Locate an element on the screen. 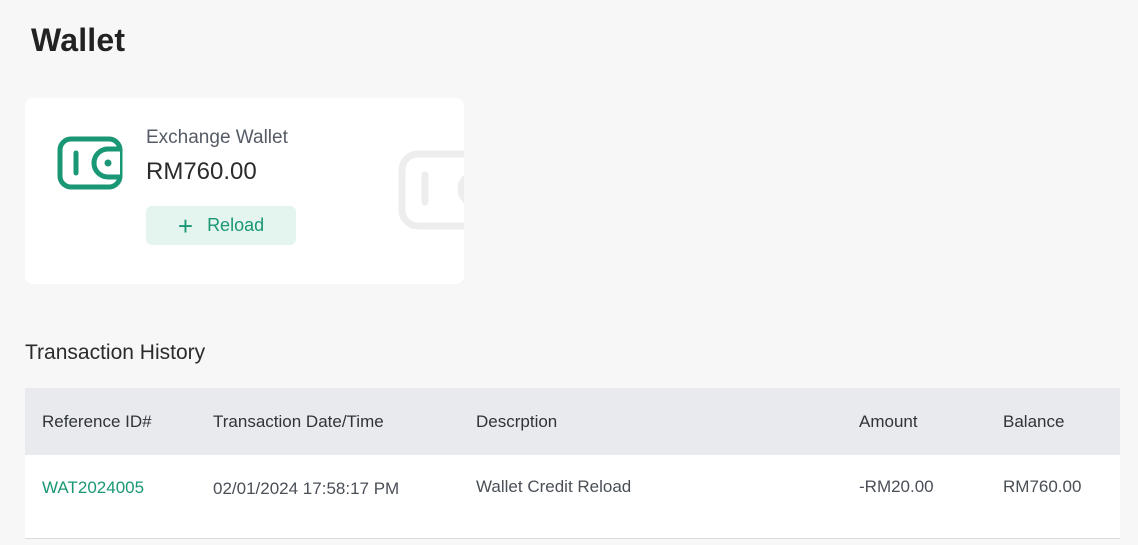 This screenshot has width=1138, height=545. transaction-amount: -RM20.00 is located at coordinates (896, 486).